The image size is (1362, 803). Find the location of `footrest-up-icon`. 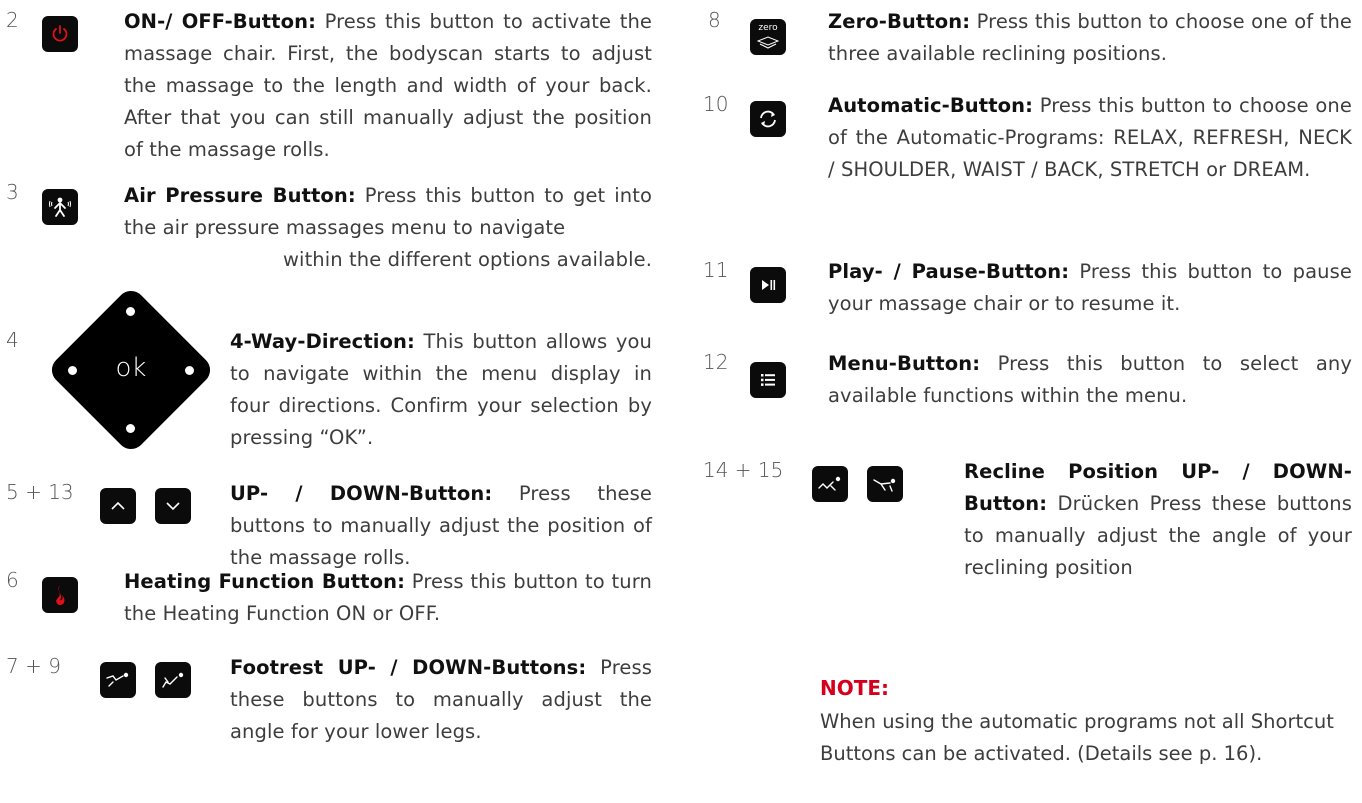

footrest-up-icon is located at coordinates (118, 680).